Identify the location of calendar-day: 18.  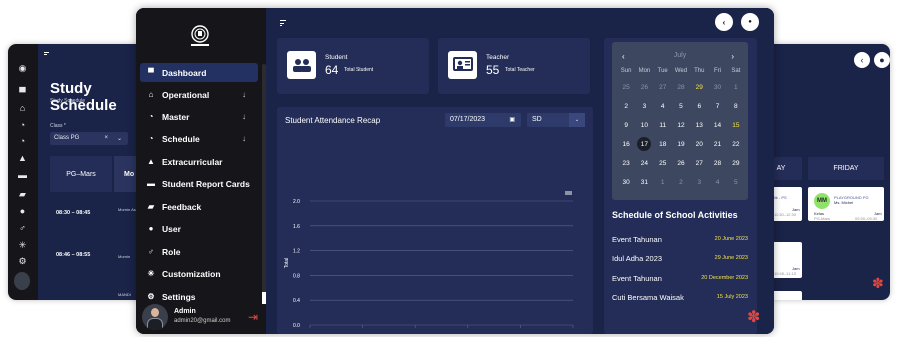
(663, 144).